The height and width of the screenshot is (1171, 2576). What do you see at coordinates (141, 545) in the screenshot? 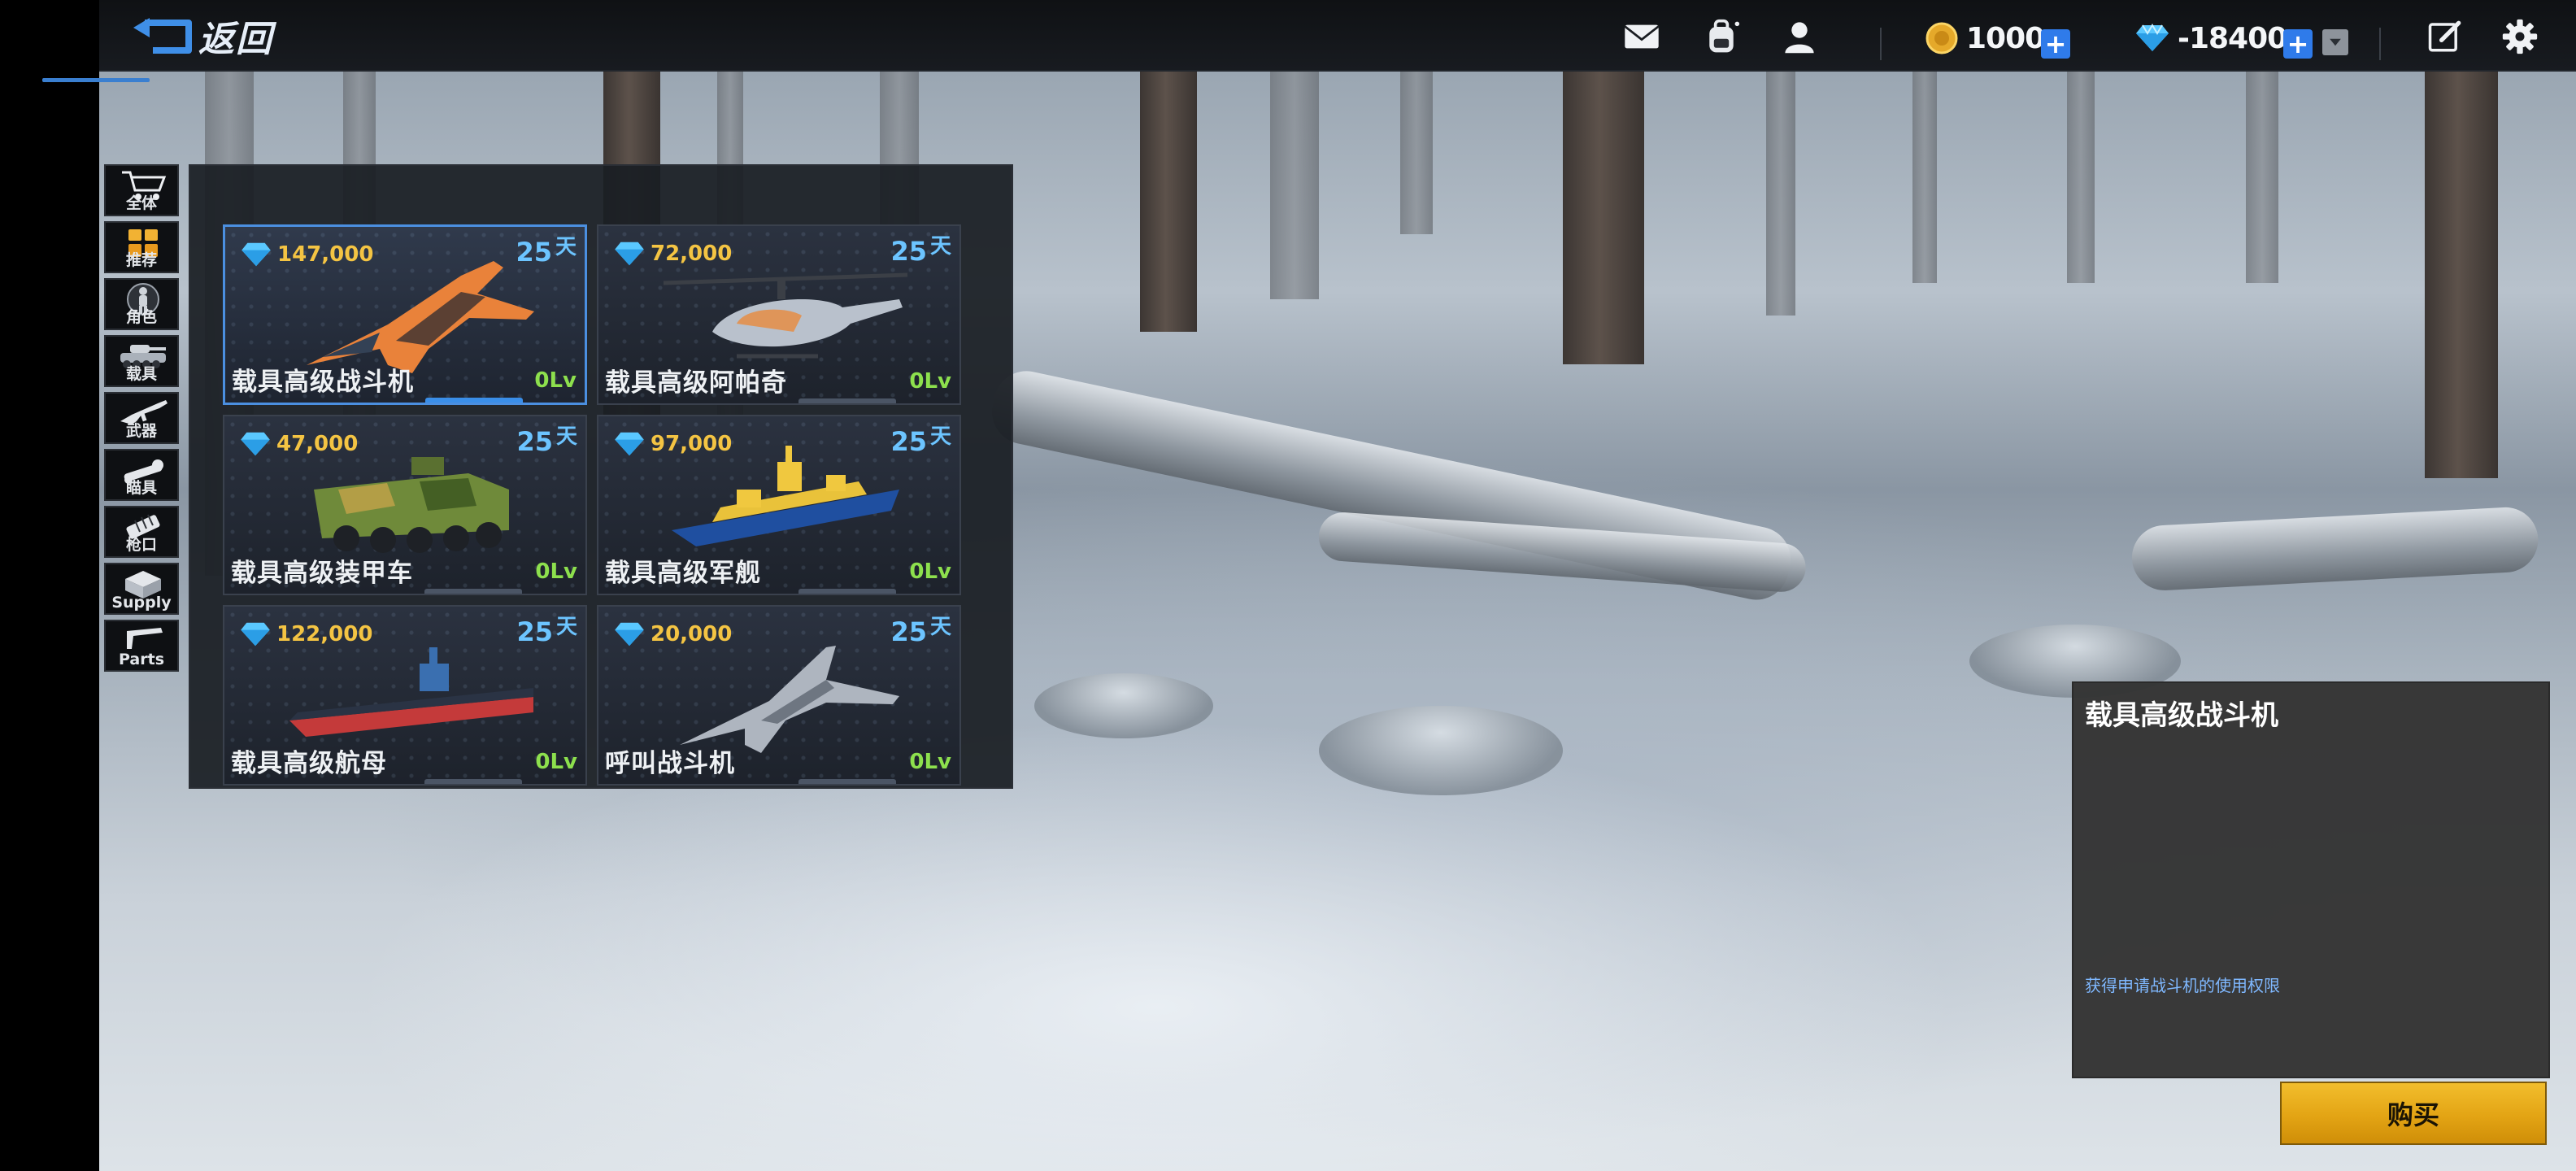
I see `sidebar-item-label: 枪口` at bounding box center [141, 545].